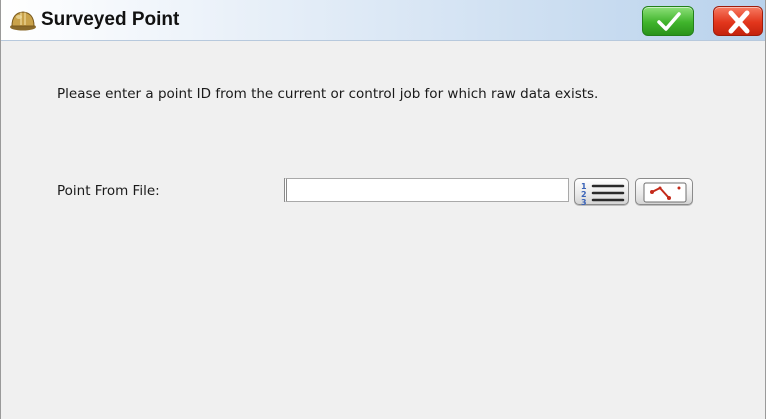 Image resolution: width=766 pixels, height=419 pixels. Describe the element at coordinates (383, 20) in the screenshot. I see `title-bar: Surveyed Point` at that location.